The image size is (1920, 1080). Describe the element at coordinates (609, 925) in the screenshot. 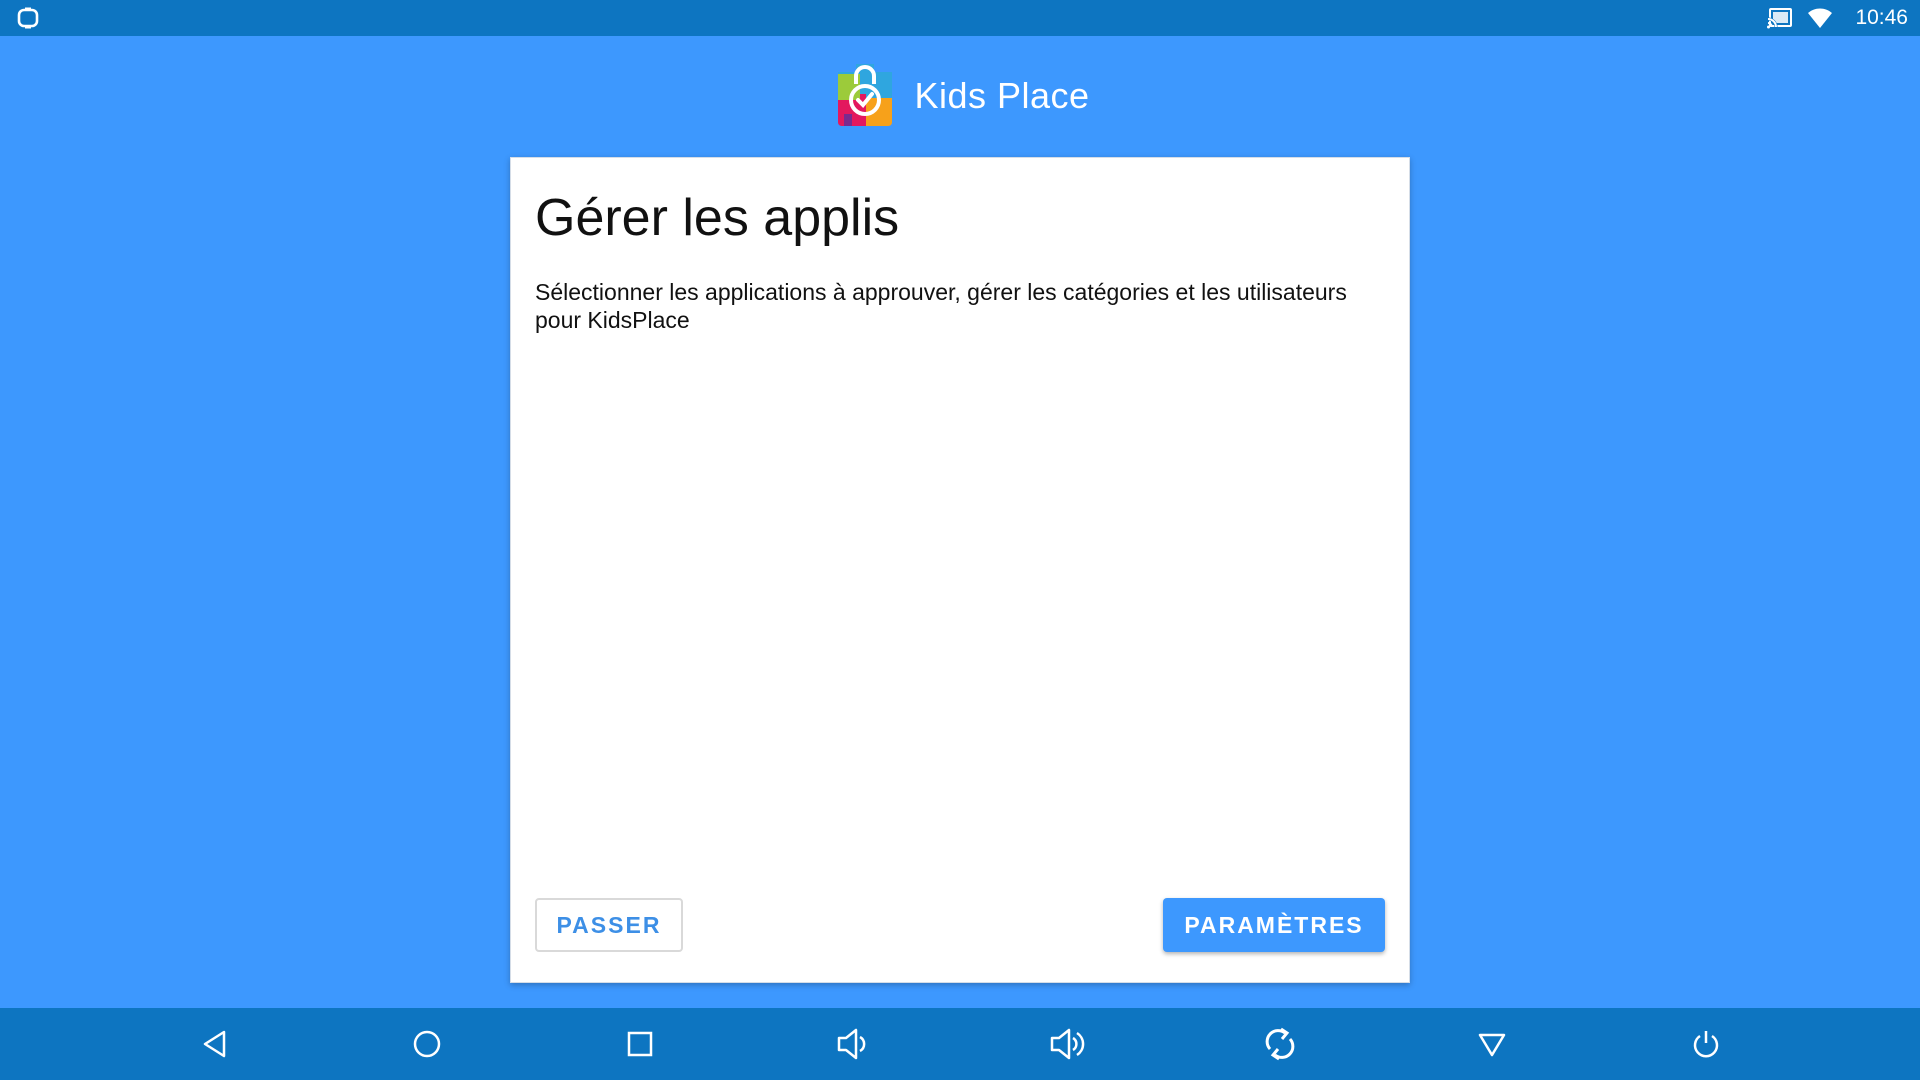

I see `skip-button: PASSER` at that location.